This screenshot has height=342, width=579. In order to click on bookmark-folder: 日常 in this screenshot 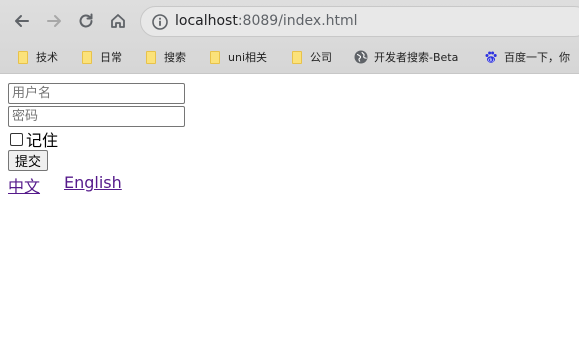, I will do `click(102, 57)`.